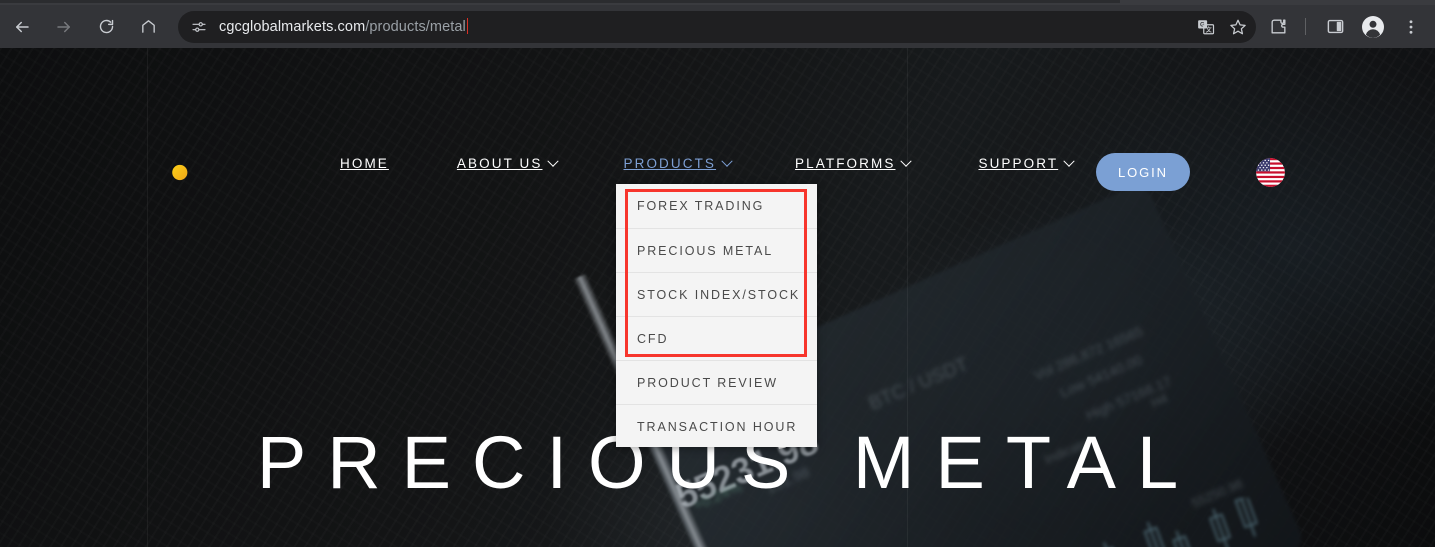  I want to click on dropdown-item-product-review: PRODUCT REVIEW, so click(716, 382).